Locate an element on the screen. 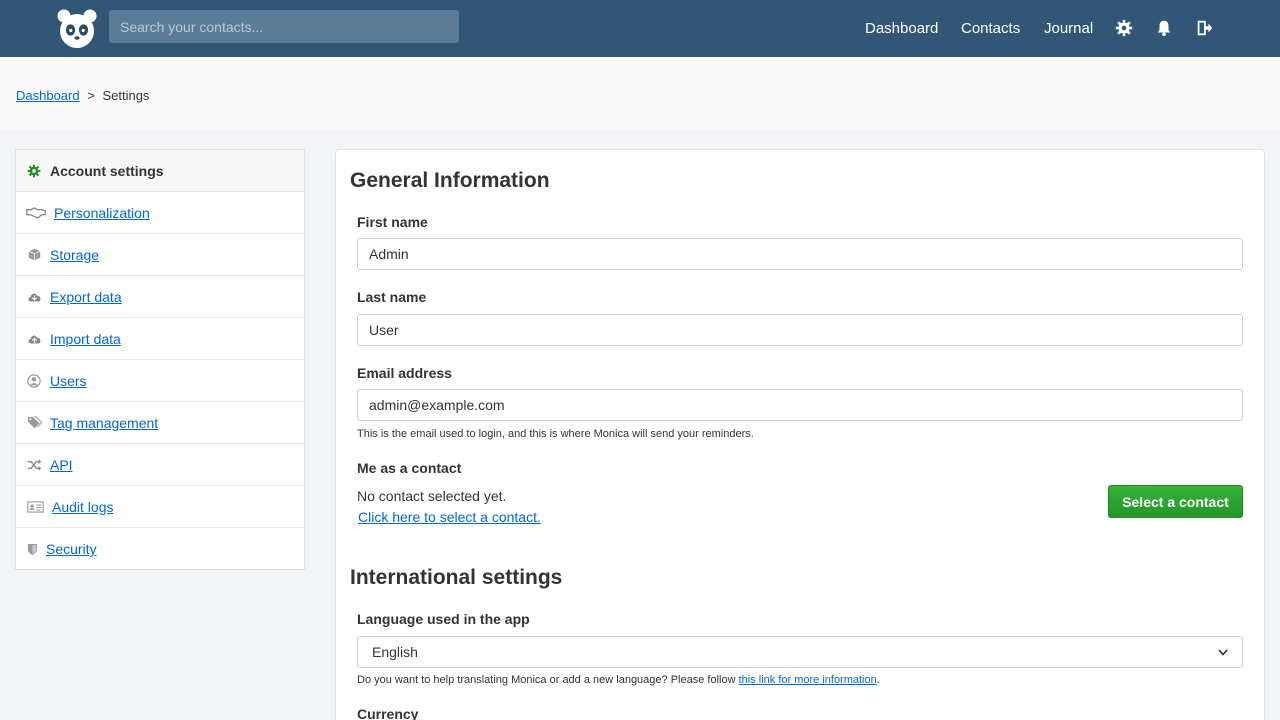 The width and height of the screenshot is (1280, 720). email-field is located at coordinates (800, 405).